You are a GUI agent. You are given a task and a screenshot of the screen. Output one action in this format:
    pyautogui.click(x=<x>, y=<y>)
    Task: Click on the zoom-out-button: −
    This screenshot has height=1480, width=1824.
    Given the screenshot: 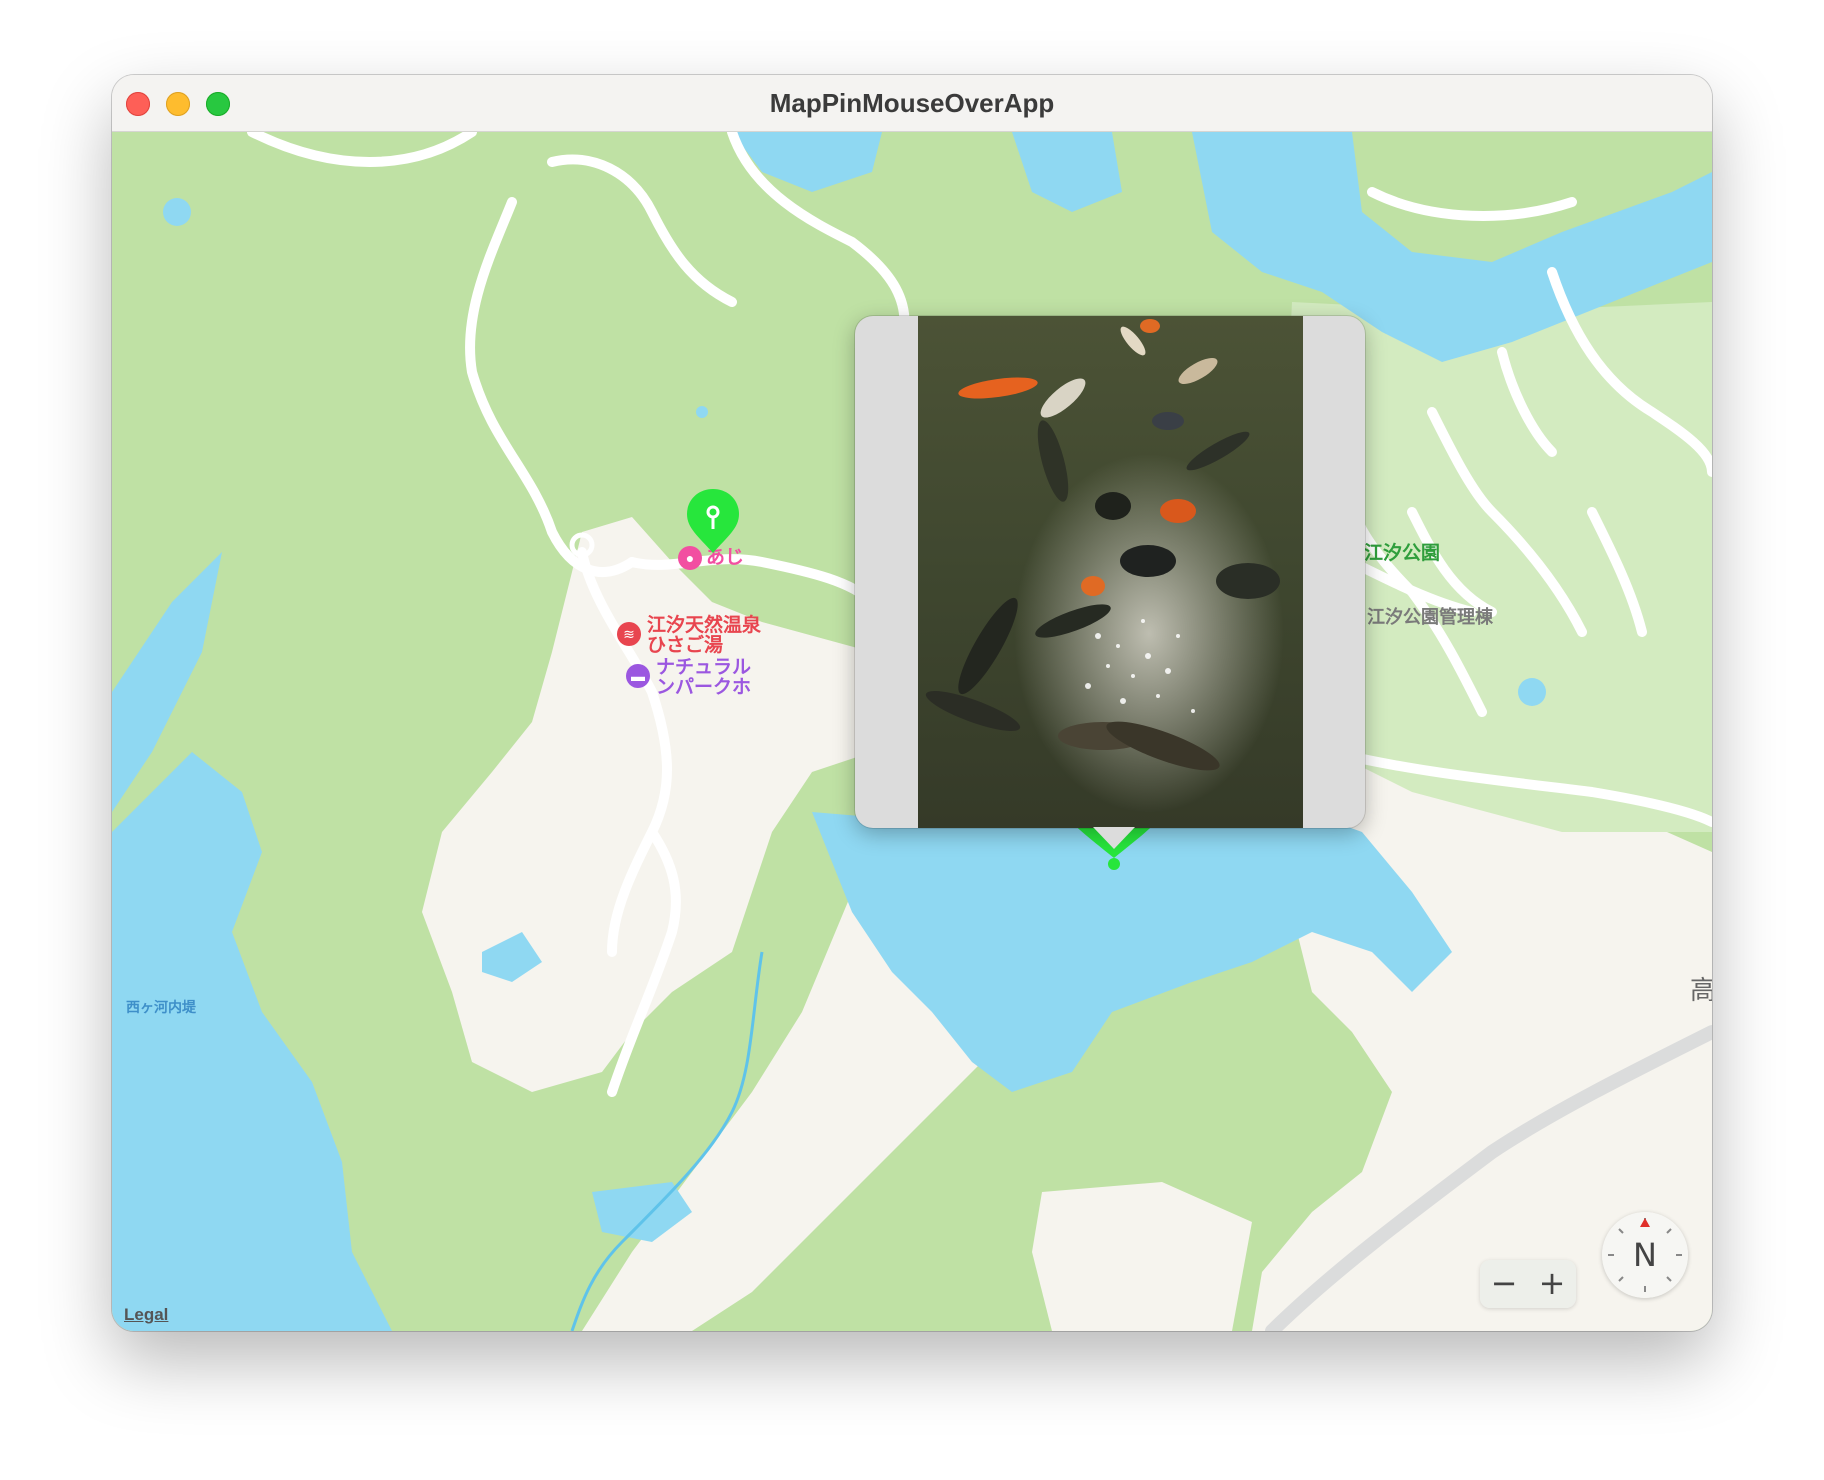 What is the action you would take?
    pyautogui.click(x=1504, y=1283)
    